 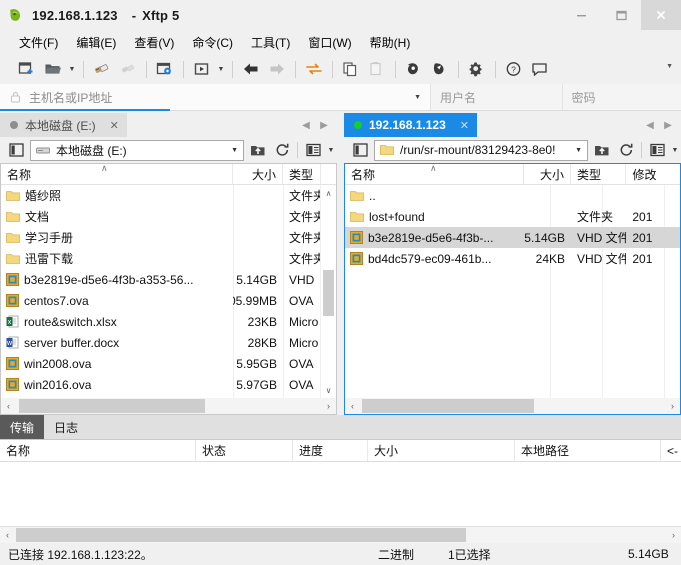 What do you see at coordinates (330, 450) in the screenshot?
I see `xfer-column-progress: 进度` at bounding box center [330, 450].